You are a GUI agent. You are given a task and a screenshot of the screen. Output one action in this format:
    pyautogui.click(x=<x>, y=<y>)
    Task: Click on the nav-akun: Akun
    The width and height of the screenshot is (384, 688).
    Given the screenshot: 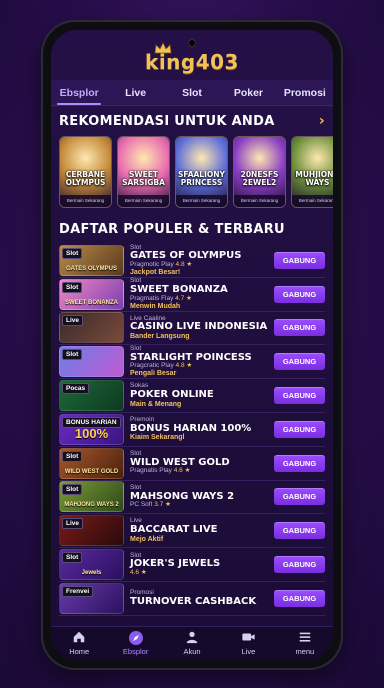 What is the action you would take?
    pyautogui.click(x=192, y=643)
    